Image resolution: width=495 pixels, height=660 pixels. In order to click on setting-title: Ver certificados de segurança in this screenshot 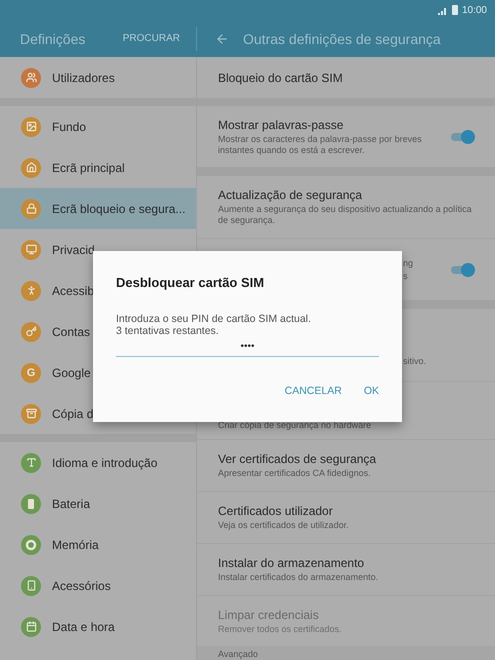, I will do `click(298, 459)`.